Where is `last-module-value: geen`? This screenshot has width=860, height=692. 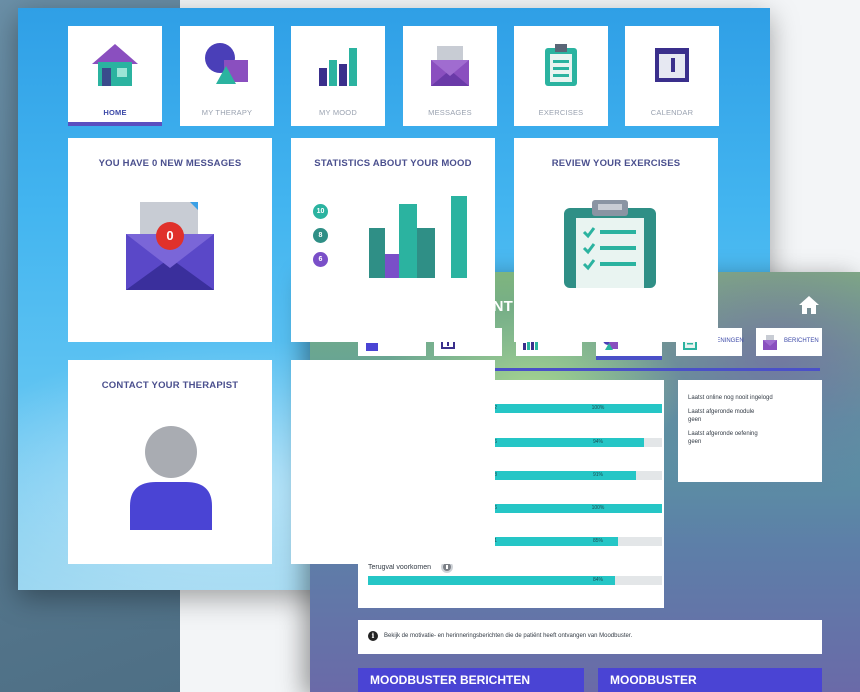
last-module-value: geen is located at coordinates (695, 420).